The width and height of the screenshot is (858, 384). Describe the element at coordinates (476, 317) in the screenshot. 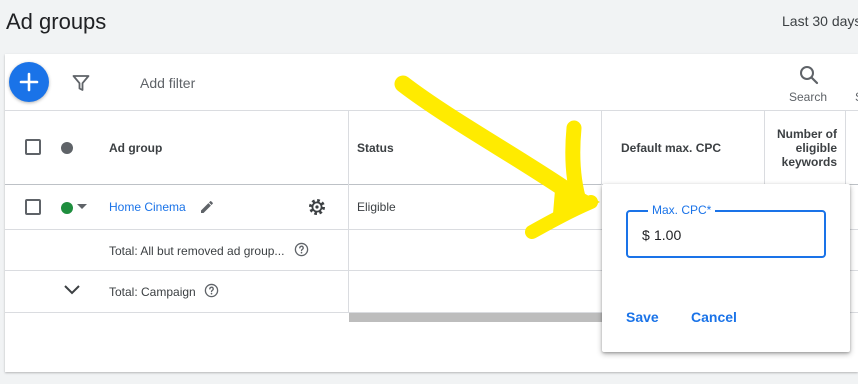

I see `horizontal-scrollbar` at that location.